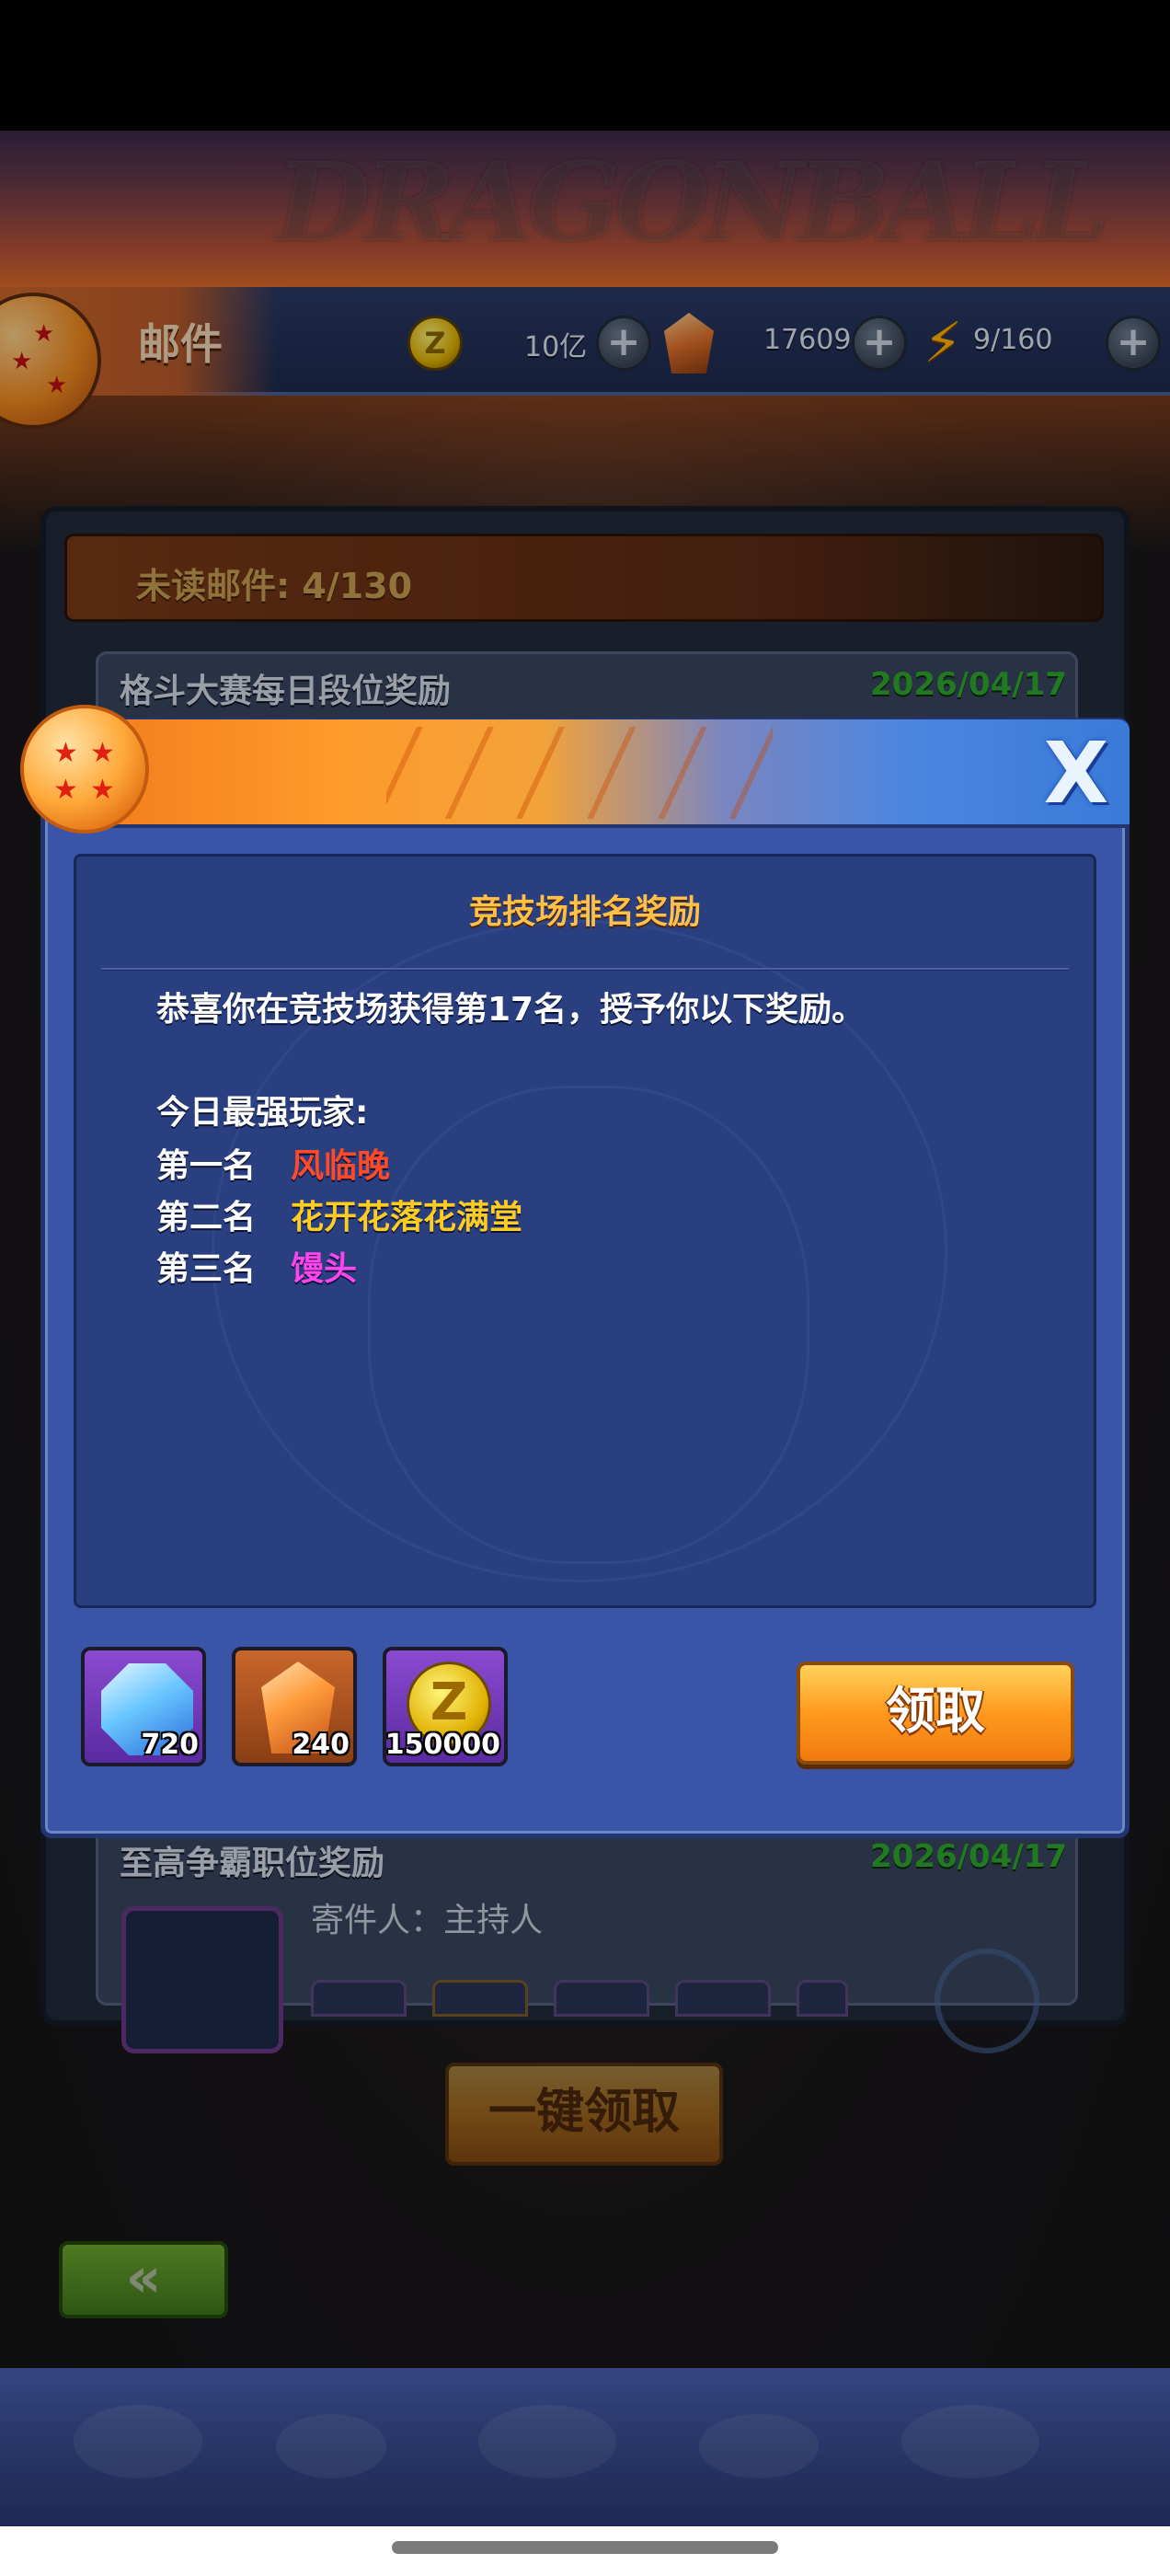 This screenshot has height=2576, width=1170. I want to click on reward-item: 720, so click(143, 1706).